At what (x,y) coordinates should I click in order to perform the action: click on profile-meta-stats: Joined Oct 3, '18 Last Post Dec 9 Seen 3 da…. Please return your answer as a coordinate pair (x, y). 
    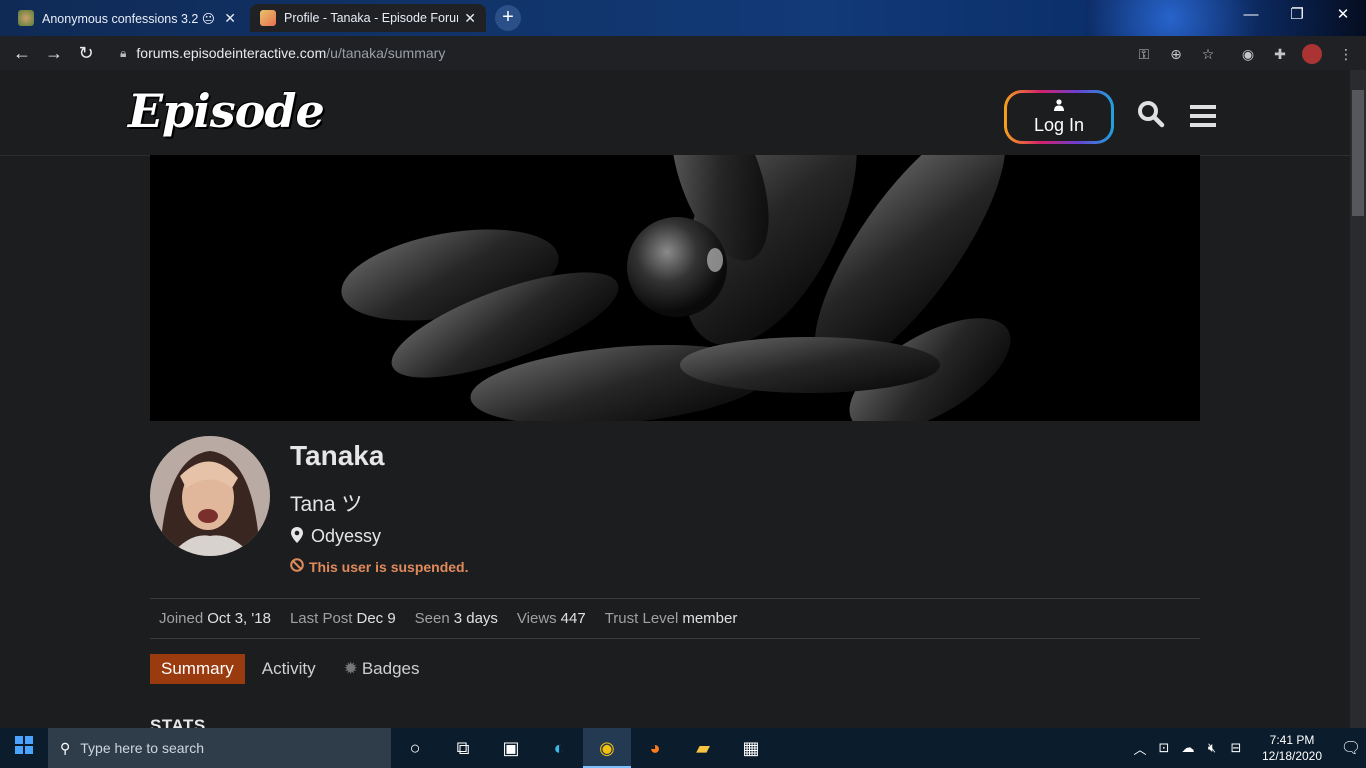
    Looking at the image, I should click on (675, 618).